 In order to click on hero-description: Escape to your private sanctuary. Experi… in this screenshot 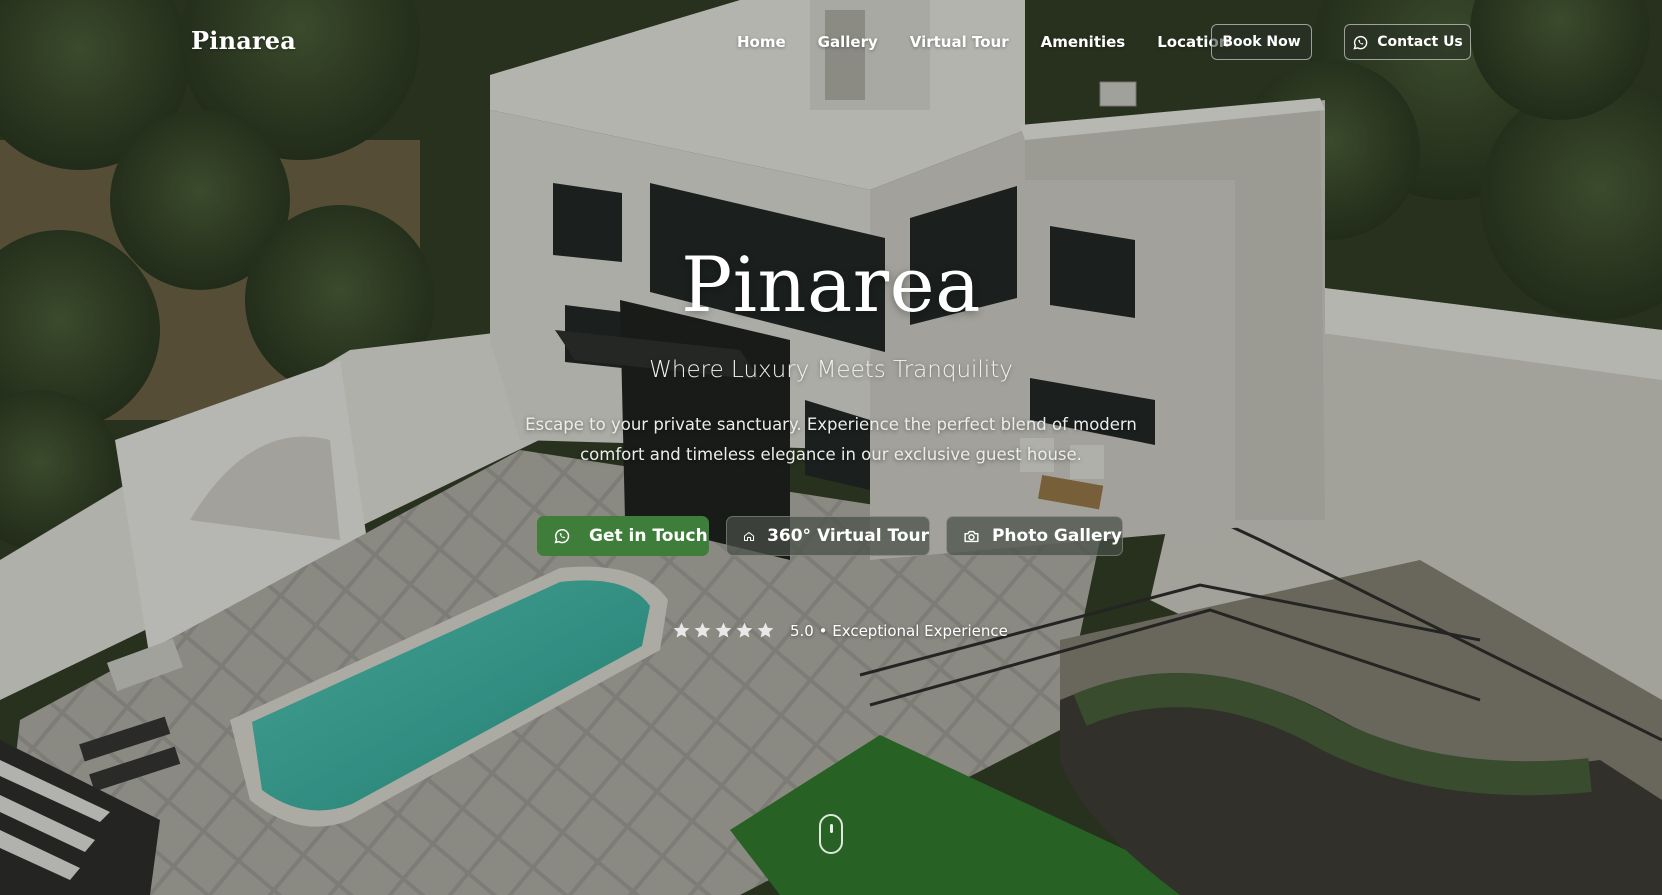, I will do `click(831, 439)`.